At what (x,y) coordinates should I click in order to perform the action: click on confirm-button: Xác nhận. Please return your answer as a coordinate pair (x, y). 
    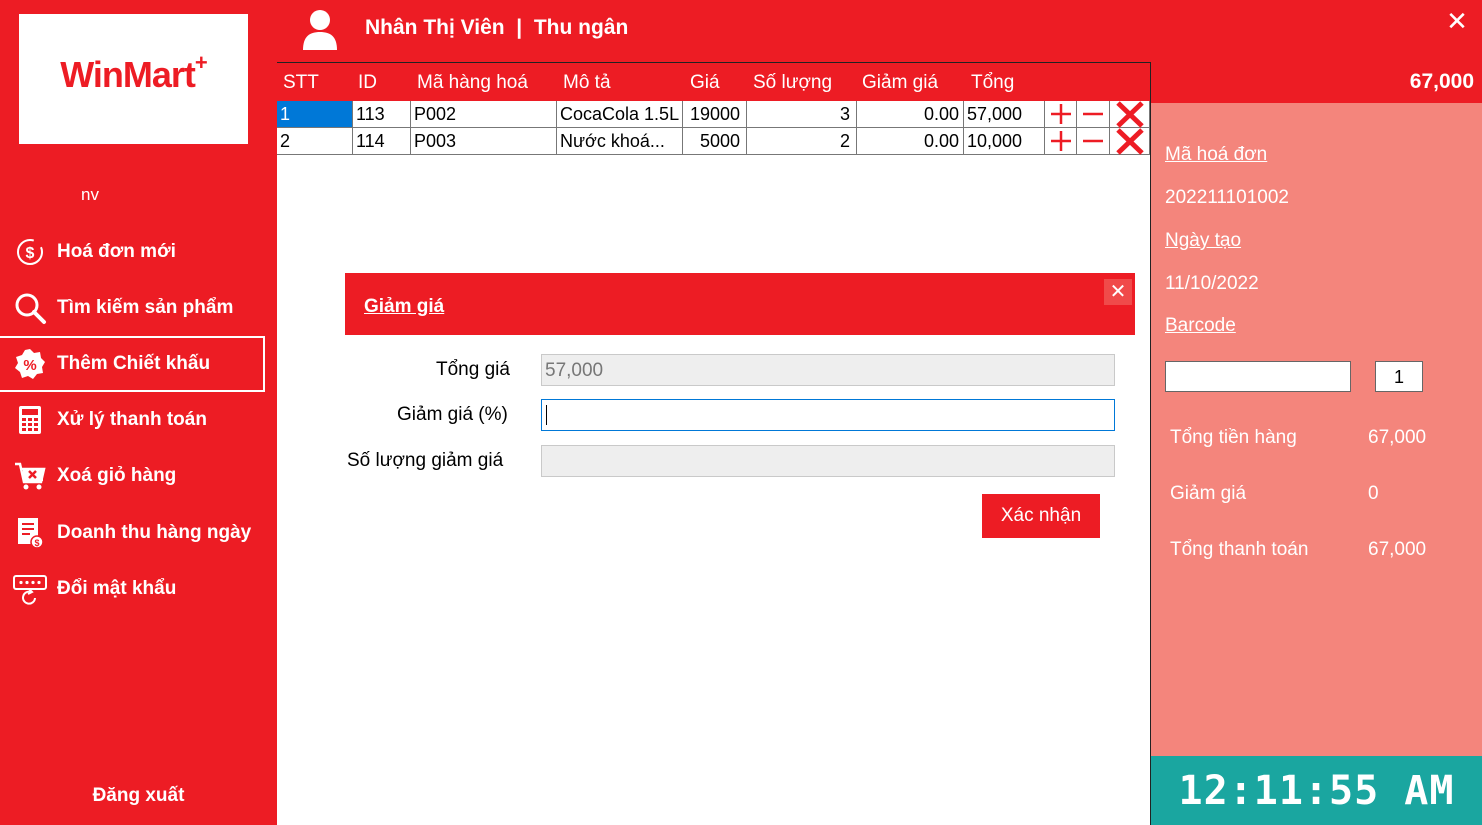
    Looking at the image, I should click on (1041, 516).